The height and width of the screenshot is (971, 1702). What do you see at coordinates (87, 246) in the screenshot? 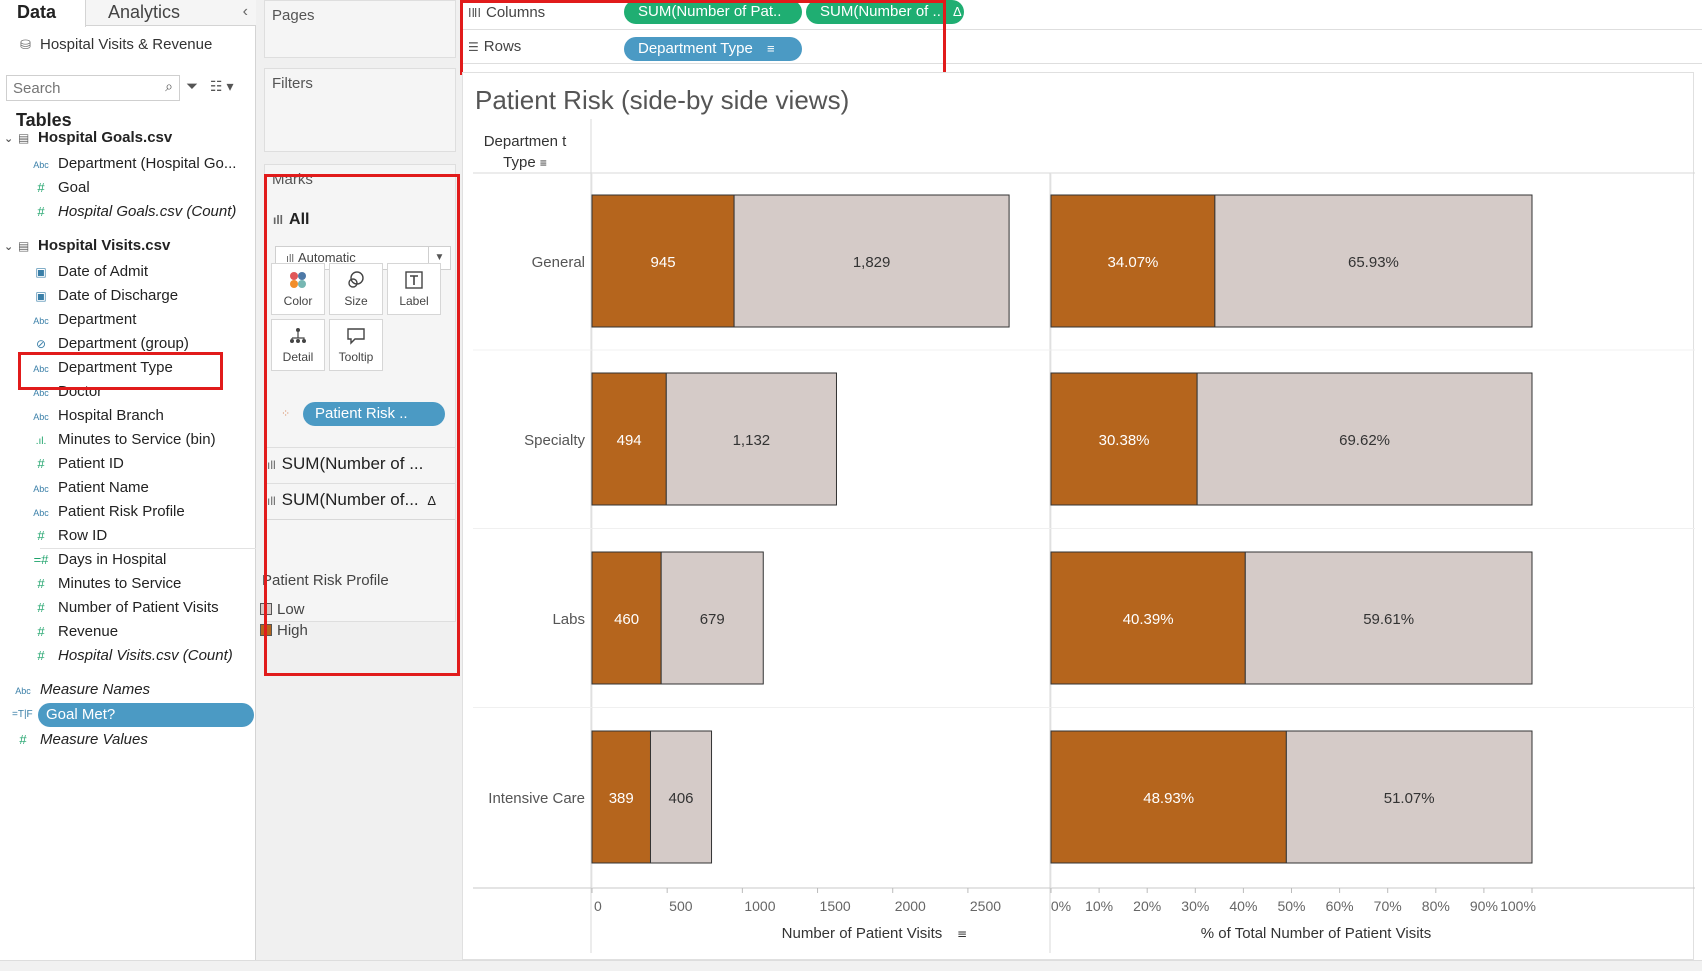
I see `table-header: ⌄ ▤ Hospital Visits.csv` at bounding box center [87, 246].